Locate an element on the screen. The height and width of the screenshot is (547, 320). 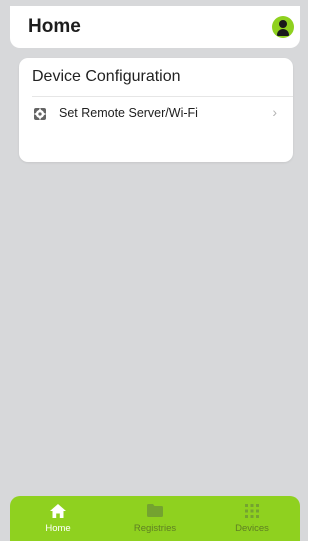
card-title: Device Configuration is located at coordinates (106, 76).